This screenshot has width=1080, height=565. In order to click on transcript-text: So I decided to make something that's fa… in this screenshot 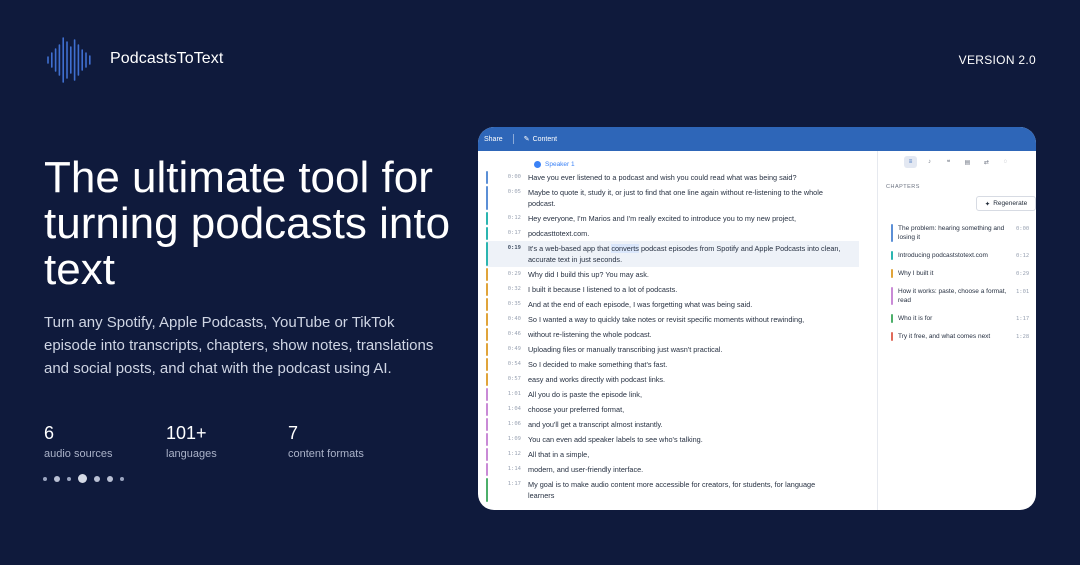, I will do `click(598, 364)`.